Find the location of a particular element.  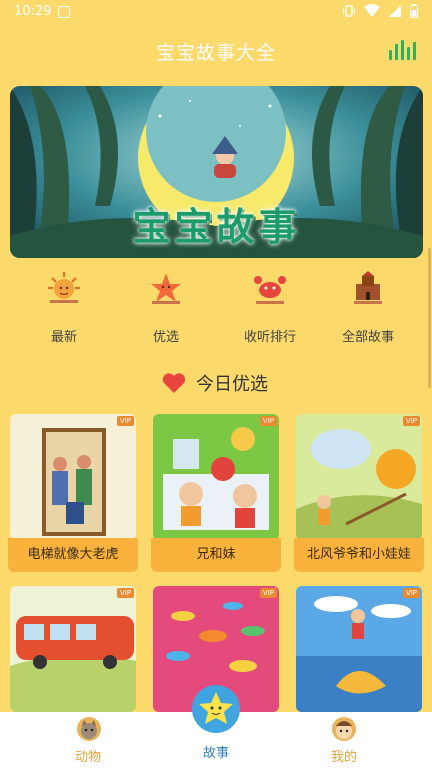

quick-link-label: 收听排行 is located at coordinates (269, 337).